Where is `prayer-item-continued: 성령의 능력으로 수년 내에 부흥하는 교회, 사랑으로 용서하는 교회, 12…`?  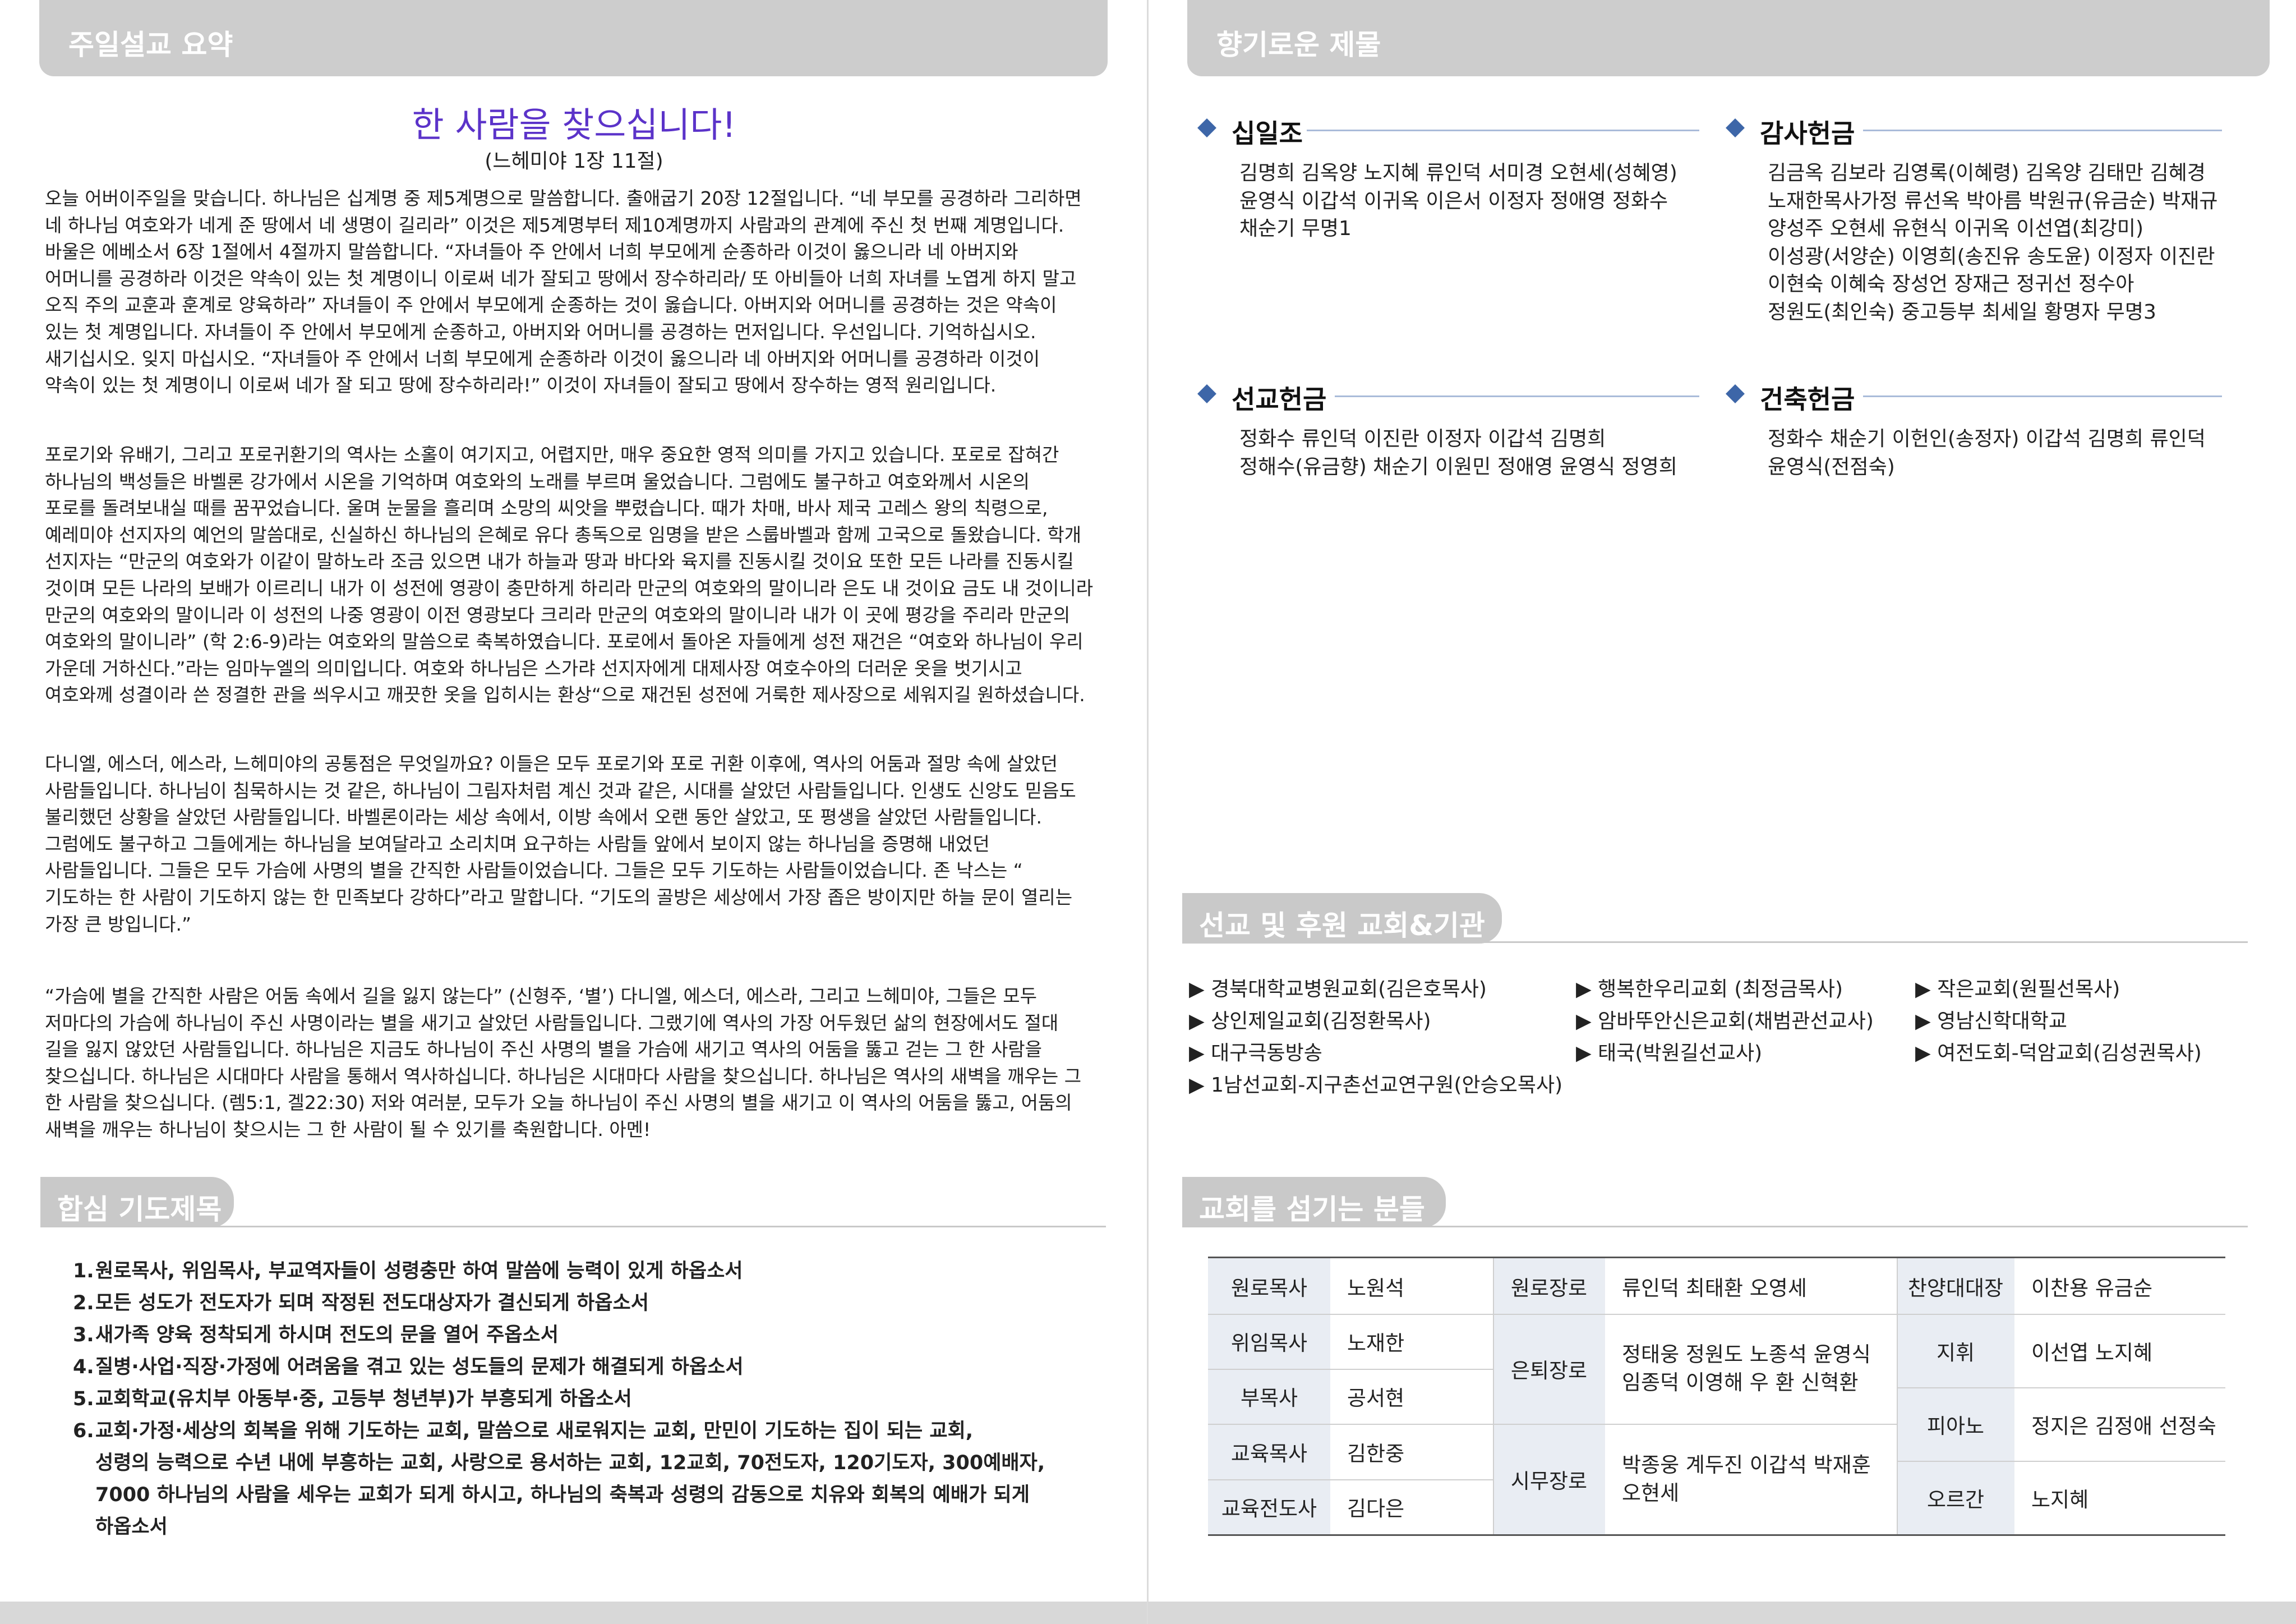
prayer-item-continued: 성령의 능력으로 수년 내에 부흥하는 교회, 사랑으로 용서하는 교회, 12… is located at coordinates (570, 1463).